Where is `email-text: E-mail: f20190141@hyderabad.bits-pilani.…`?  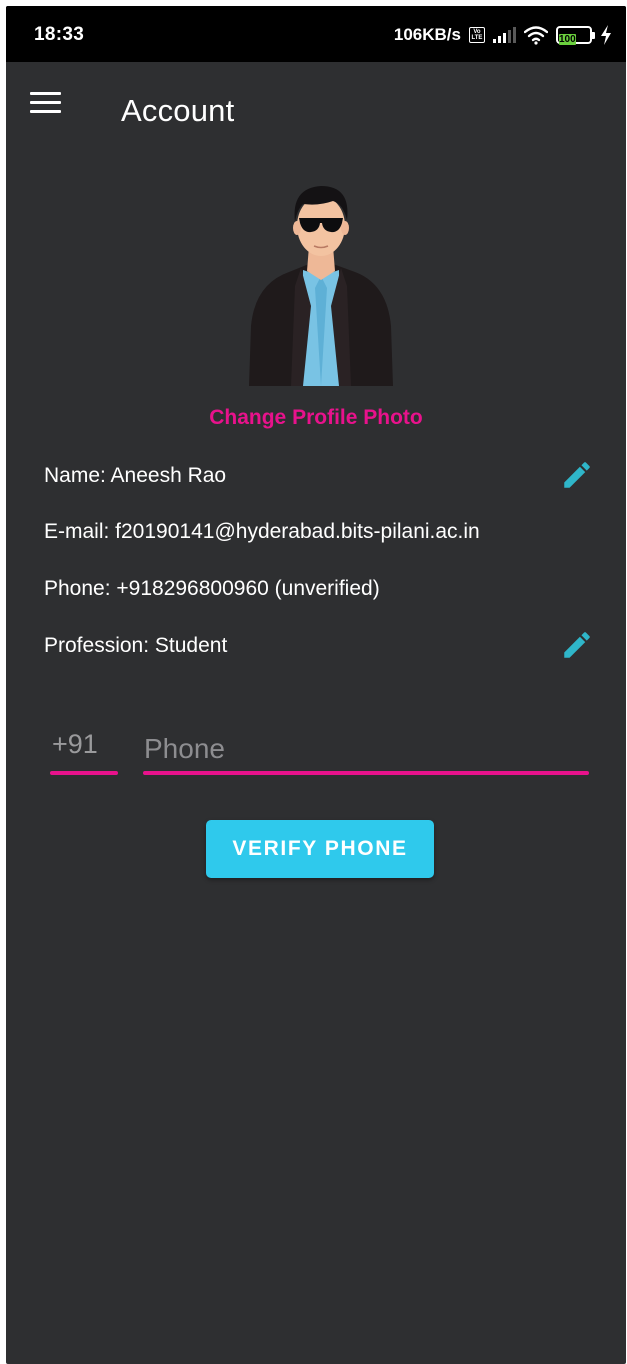 email-text: E-mail: f20190141@hyderabad.bits-pilani.… is located at coordinates (262, 531).